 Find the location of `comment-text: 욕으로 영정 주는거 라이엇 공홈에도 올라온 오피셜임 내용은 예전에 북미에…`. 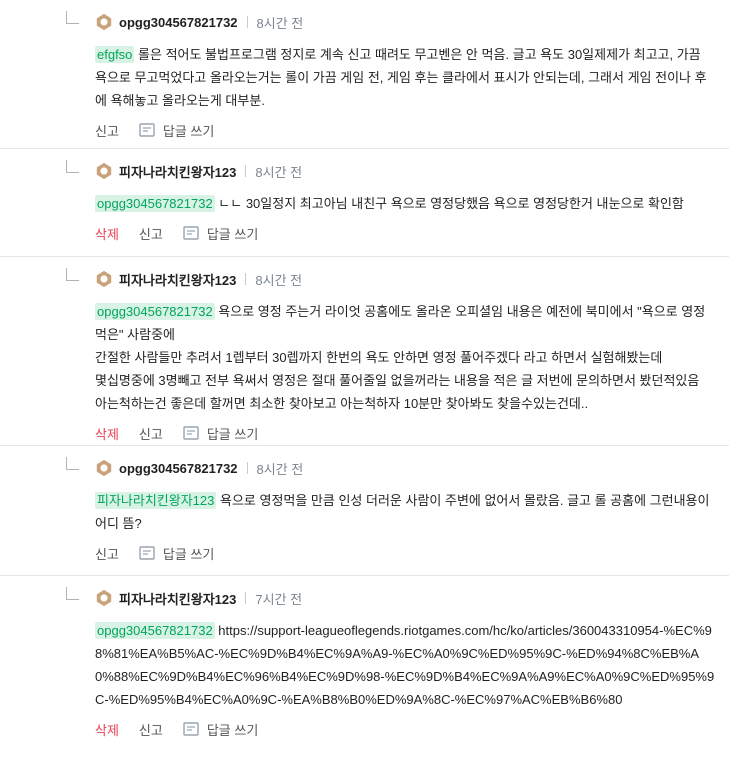

comment-text: 욕으로 영정 주는거 라이엇 공홈에도 올라온 오피셜임 내용은 예전에 북미에… is located at coordinates (400, 357).